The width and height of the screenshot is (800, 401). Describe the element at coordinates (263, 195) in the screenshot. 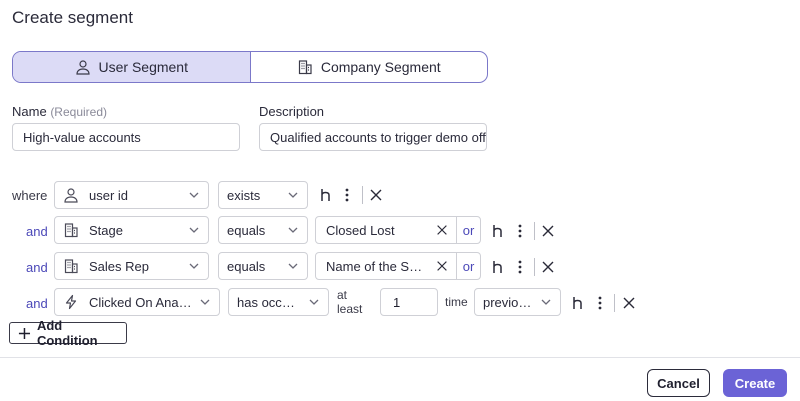

I see `operator-select: exists` at that location.